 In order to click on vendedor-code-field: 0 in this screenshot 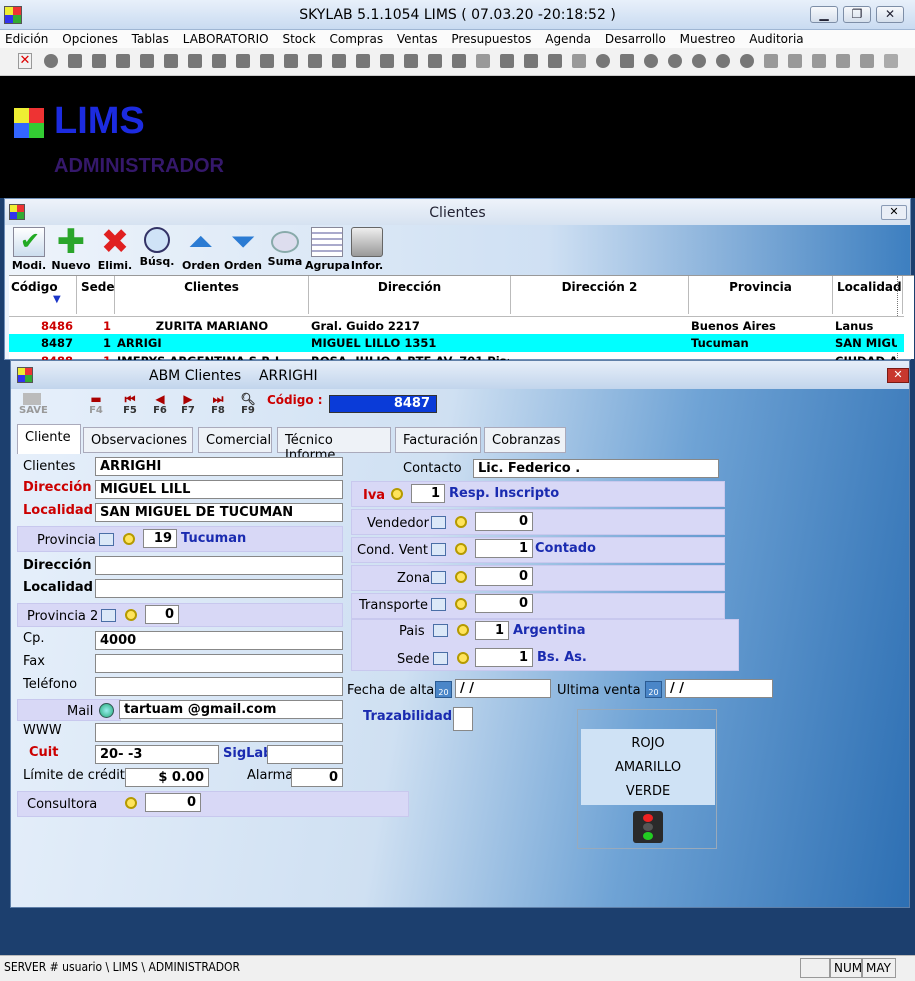, I will do `click(504, 521)`.